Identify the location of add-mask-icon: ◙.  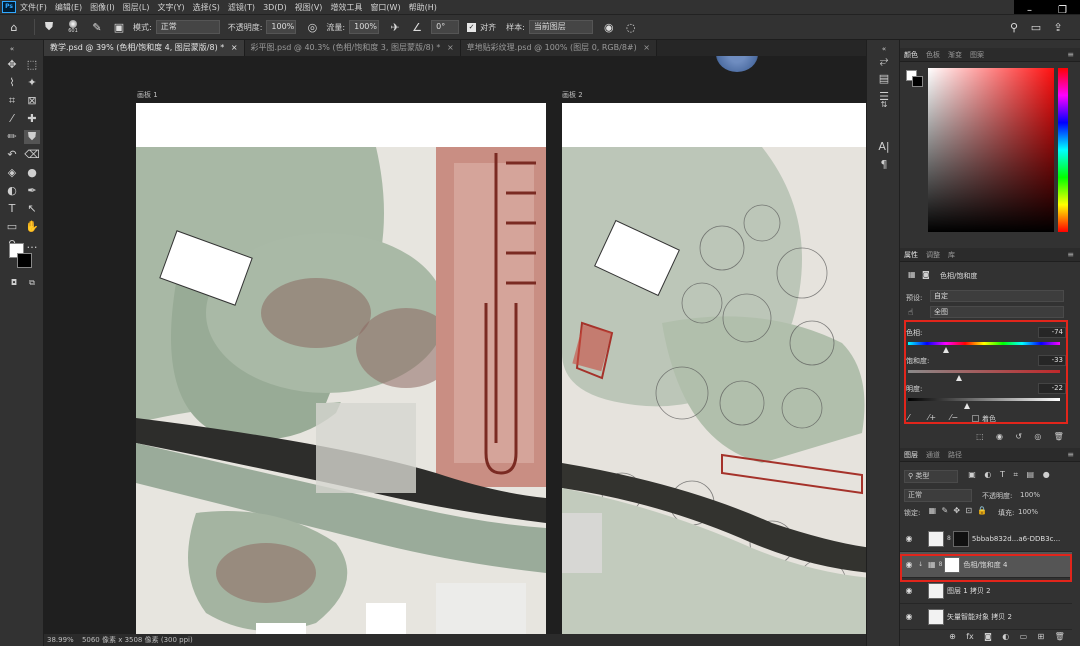
(988, 638).